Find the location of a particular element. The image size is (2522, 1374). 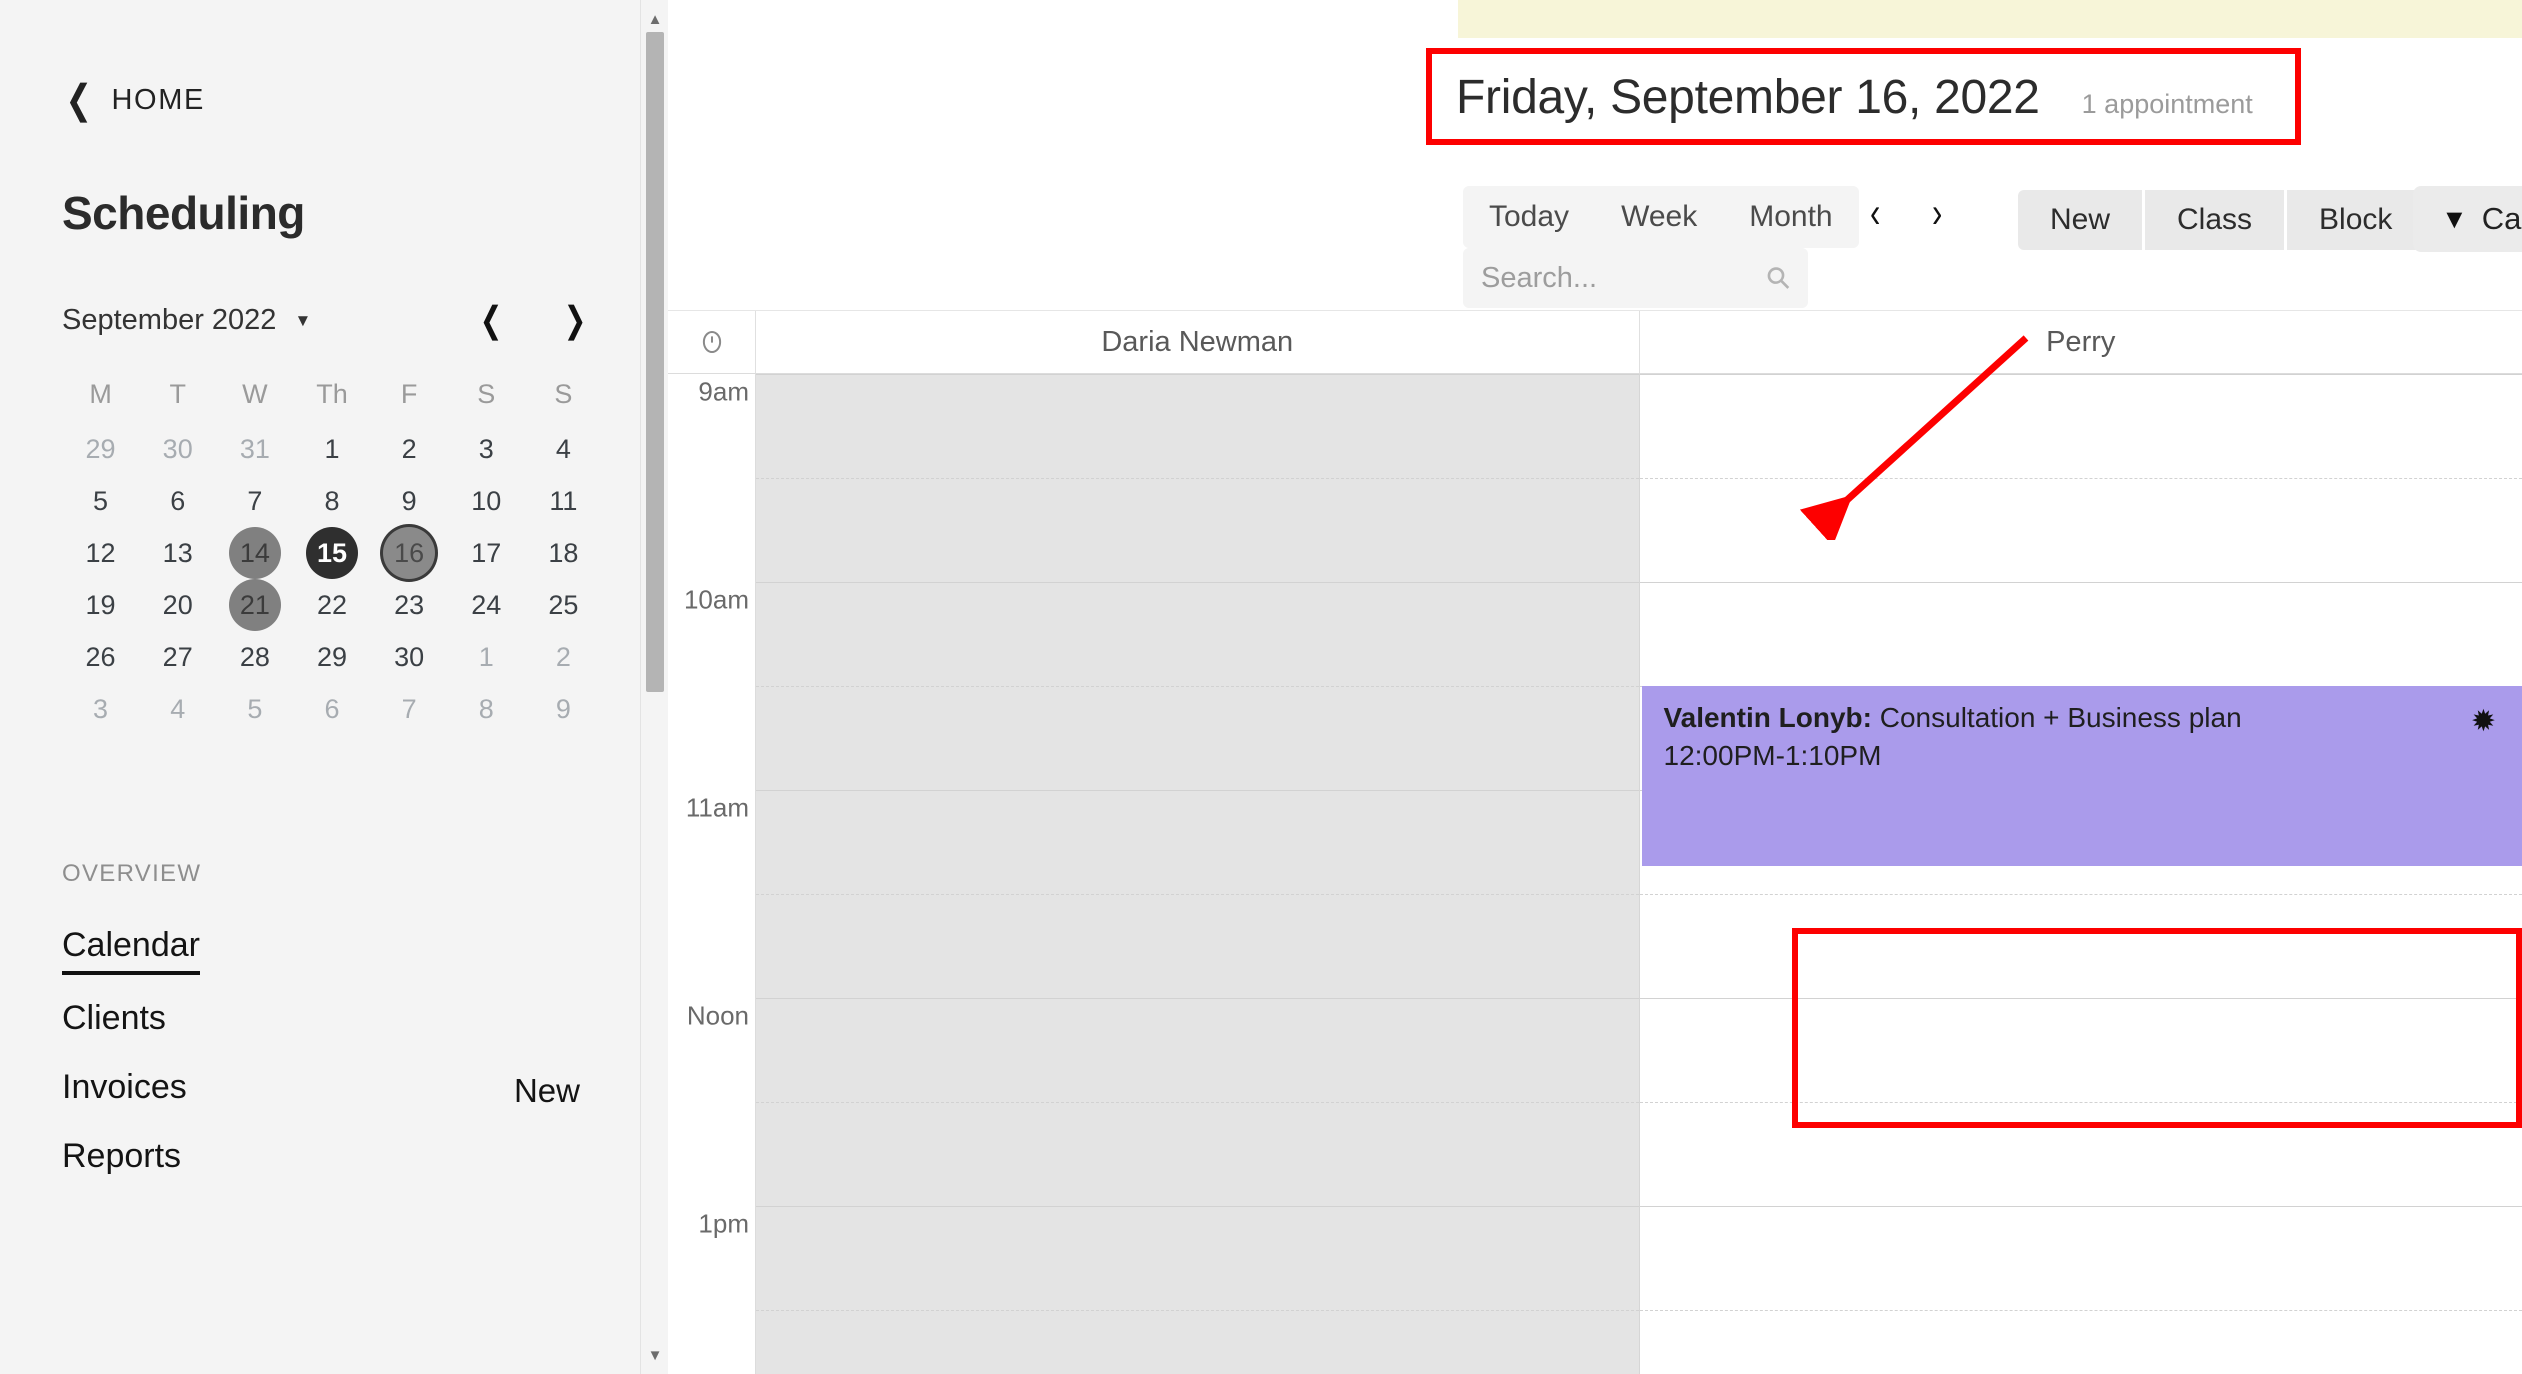

view-button-today: Today is located at coordinates (1529, 217).